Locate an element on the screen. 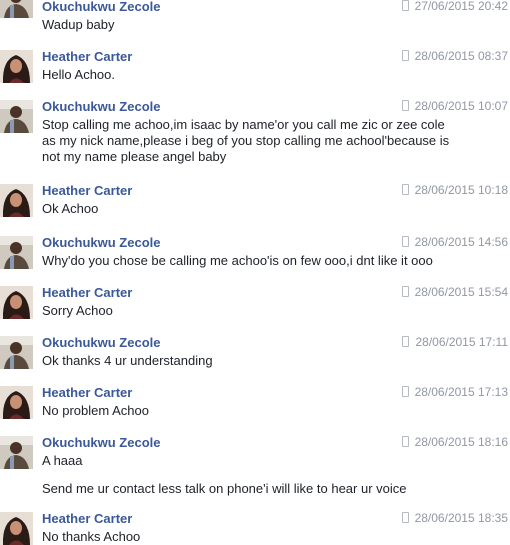 The width and height of the screenshot is (510, 545). timestamp: 28/06/2015 15:54 is located at coordinates (454, 292).